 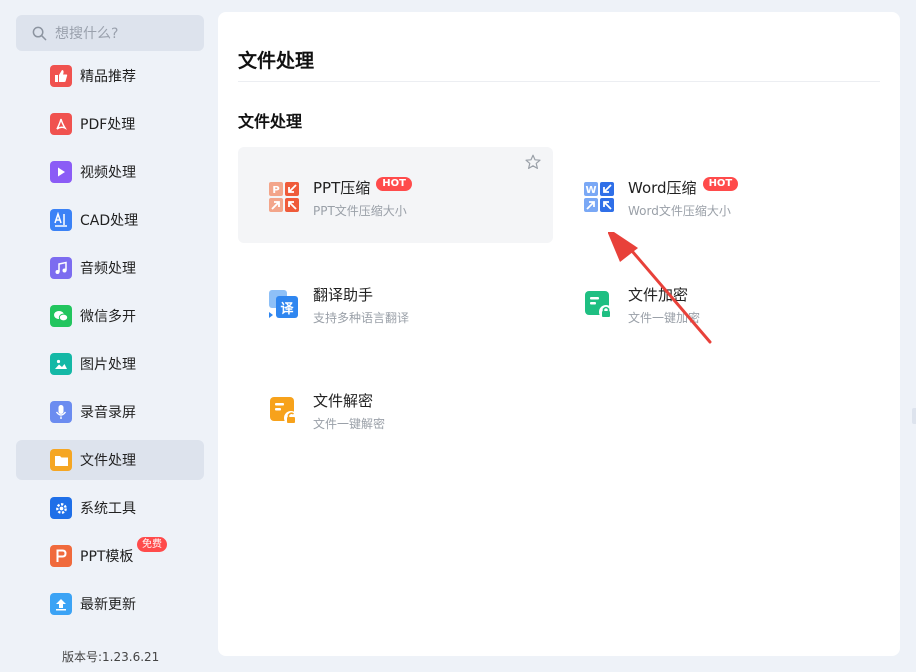 I want to click on ppt-compress-icon: P, so click(x=284, y=197).